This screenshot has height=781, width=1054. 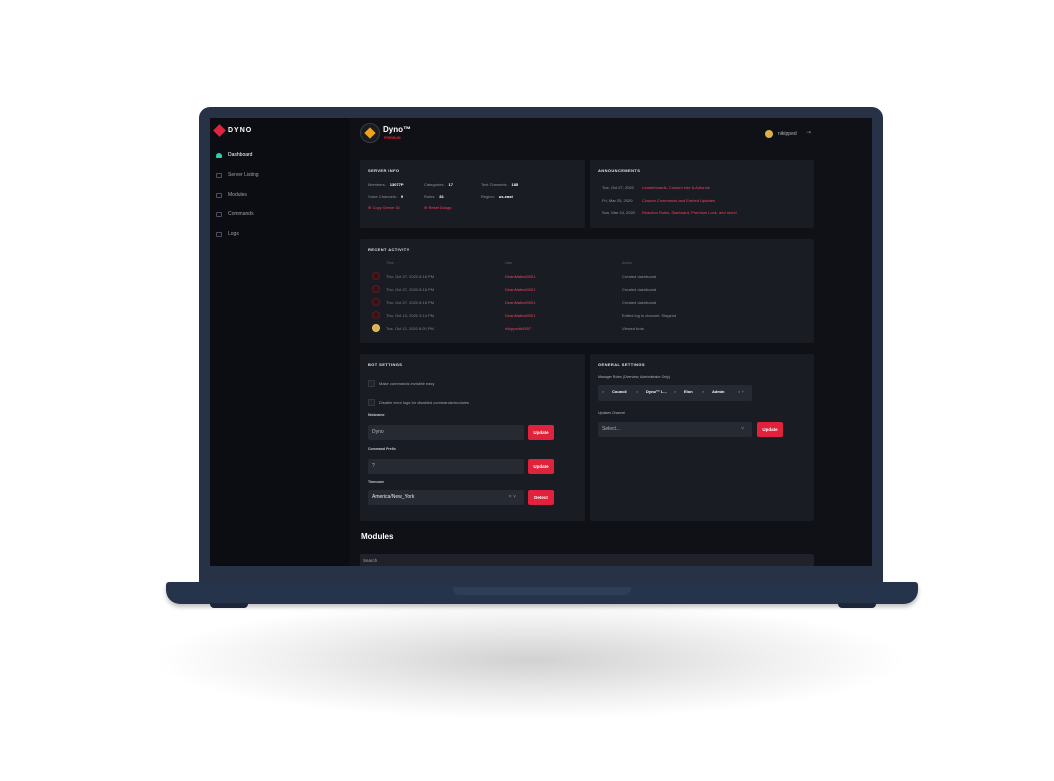 I want to click on modules-search-input: Search, so click(x=587, y=560).